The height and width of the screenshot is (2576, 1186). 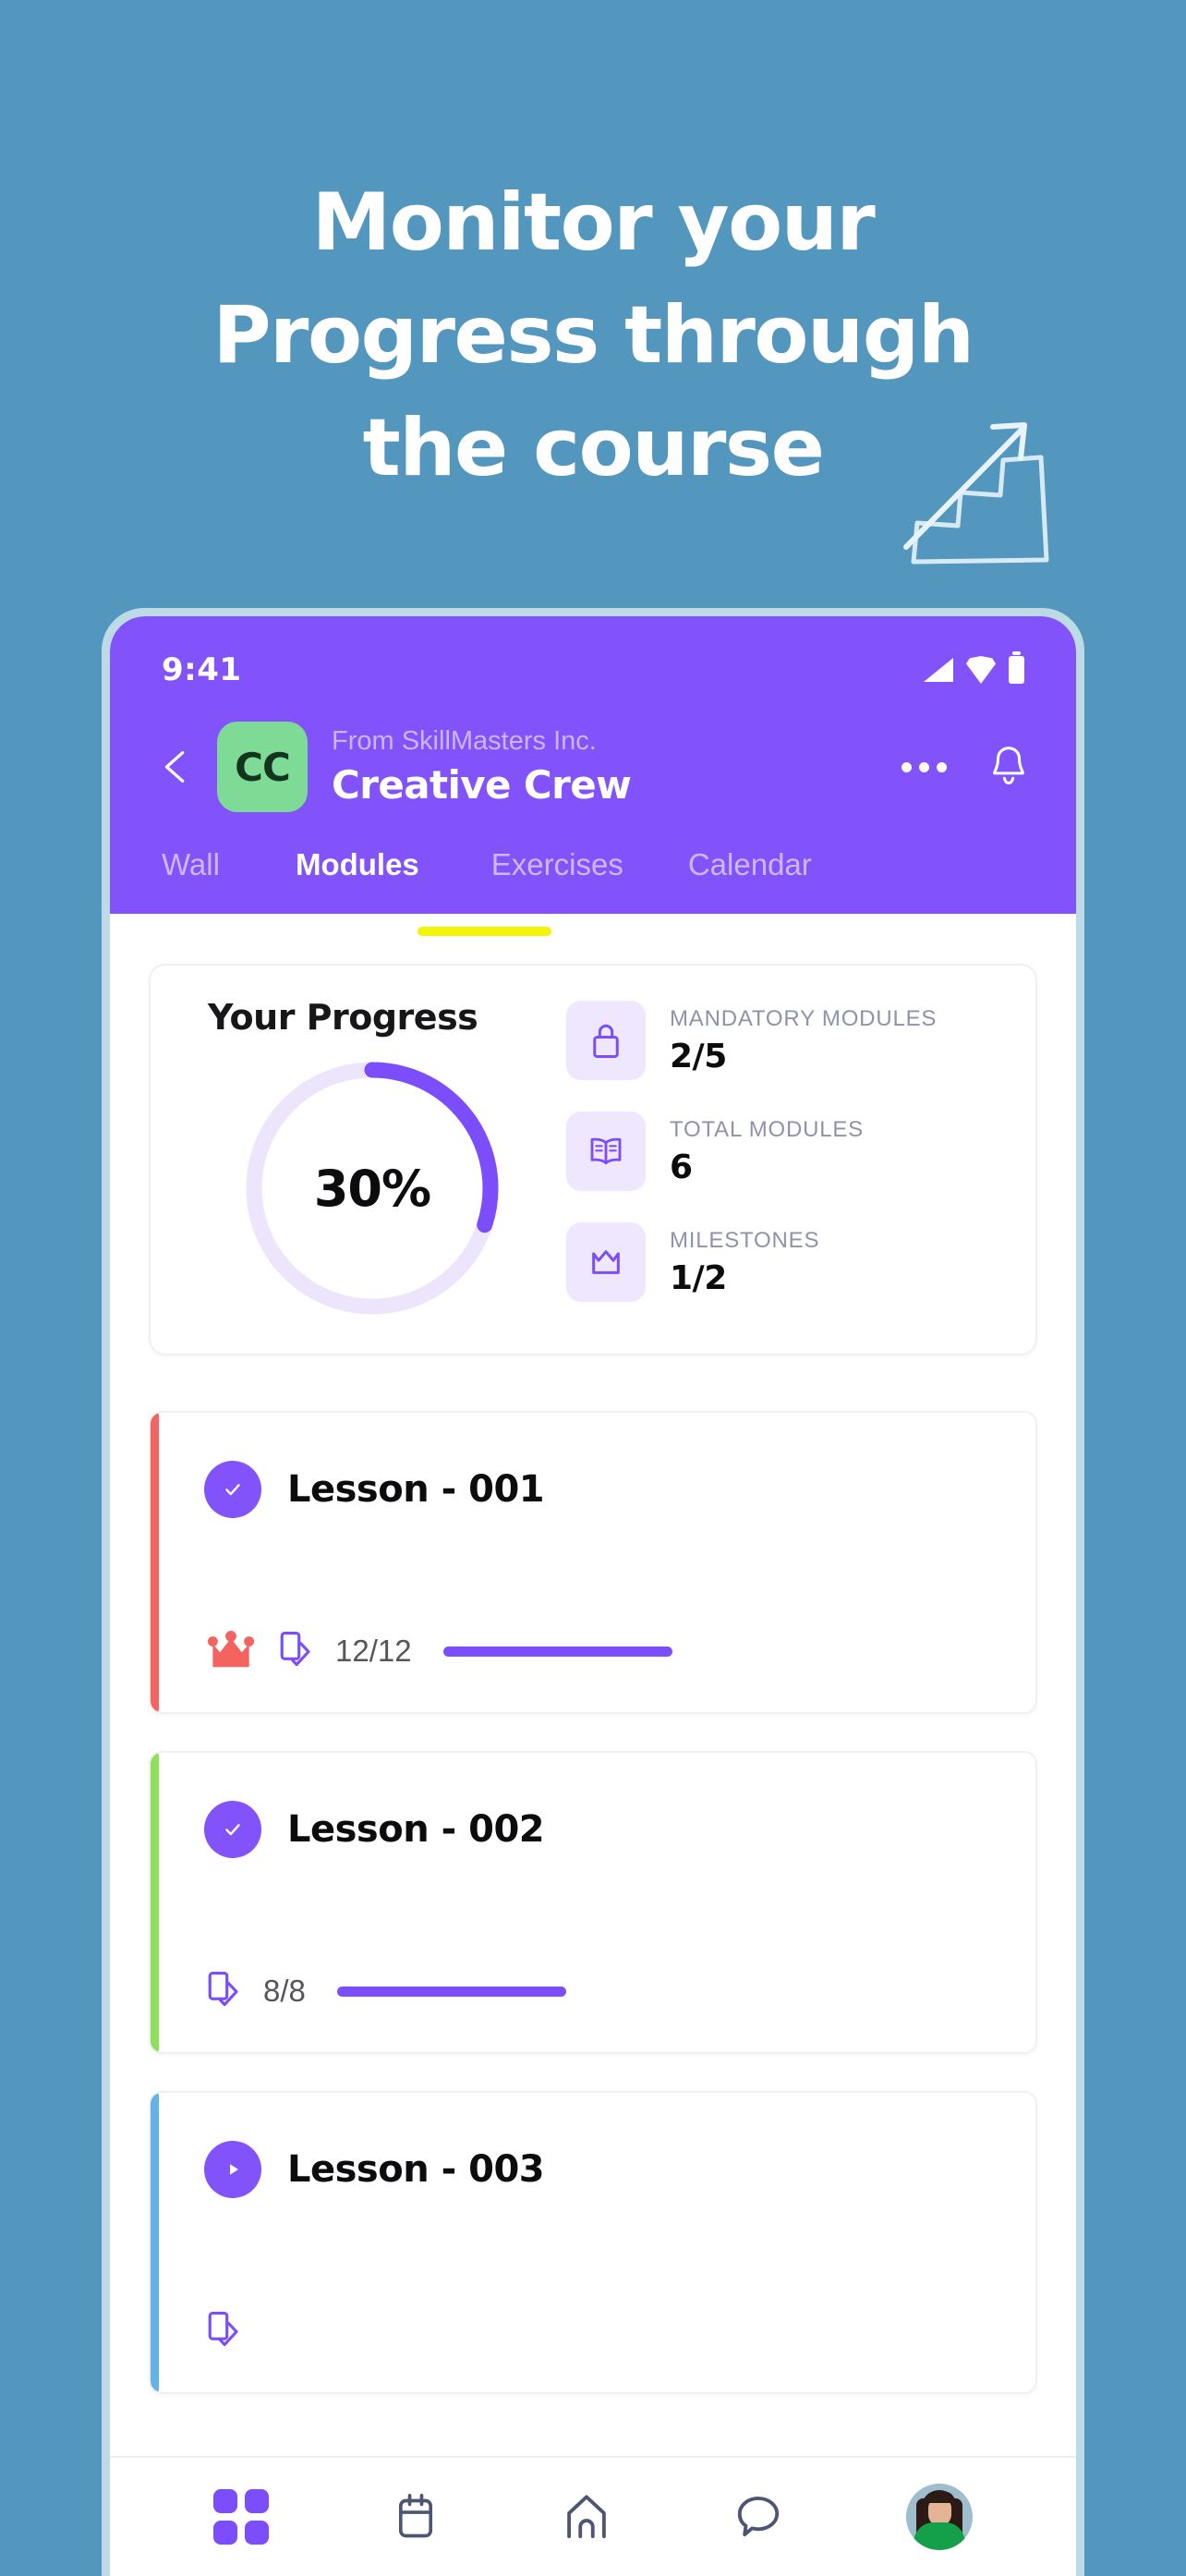 What do you see at coordinates (601, 2169) in the screenshot?
I see `lesson-header: Lesson - 003` at bounding box center [601, 2169].